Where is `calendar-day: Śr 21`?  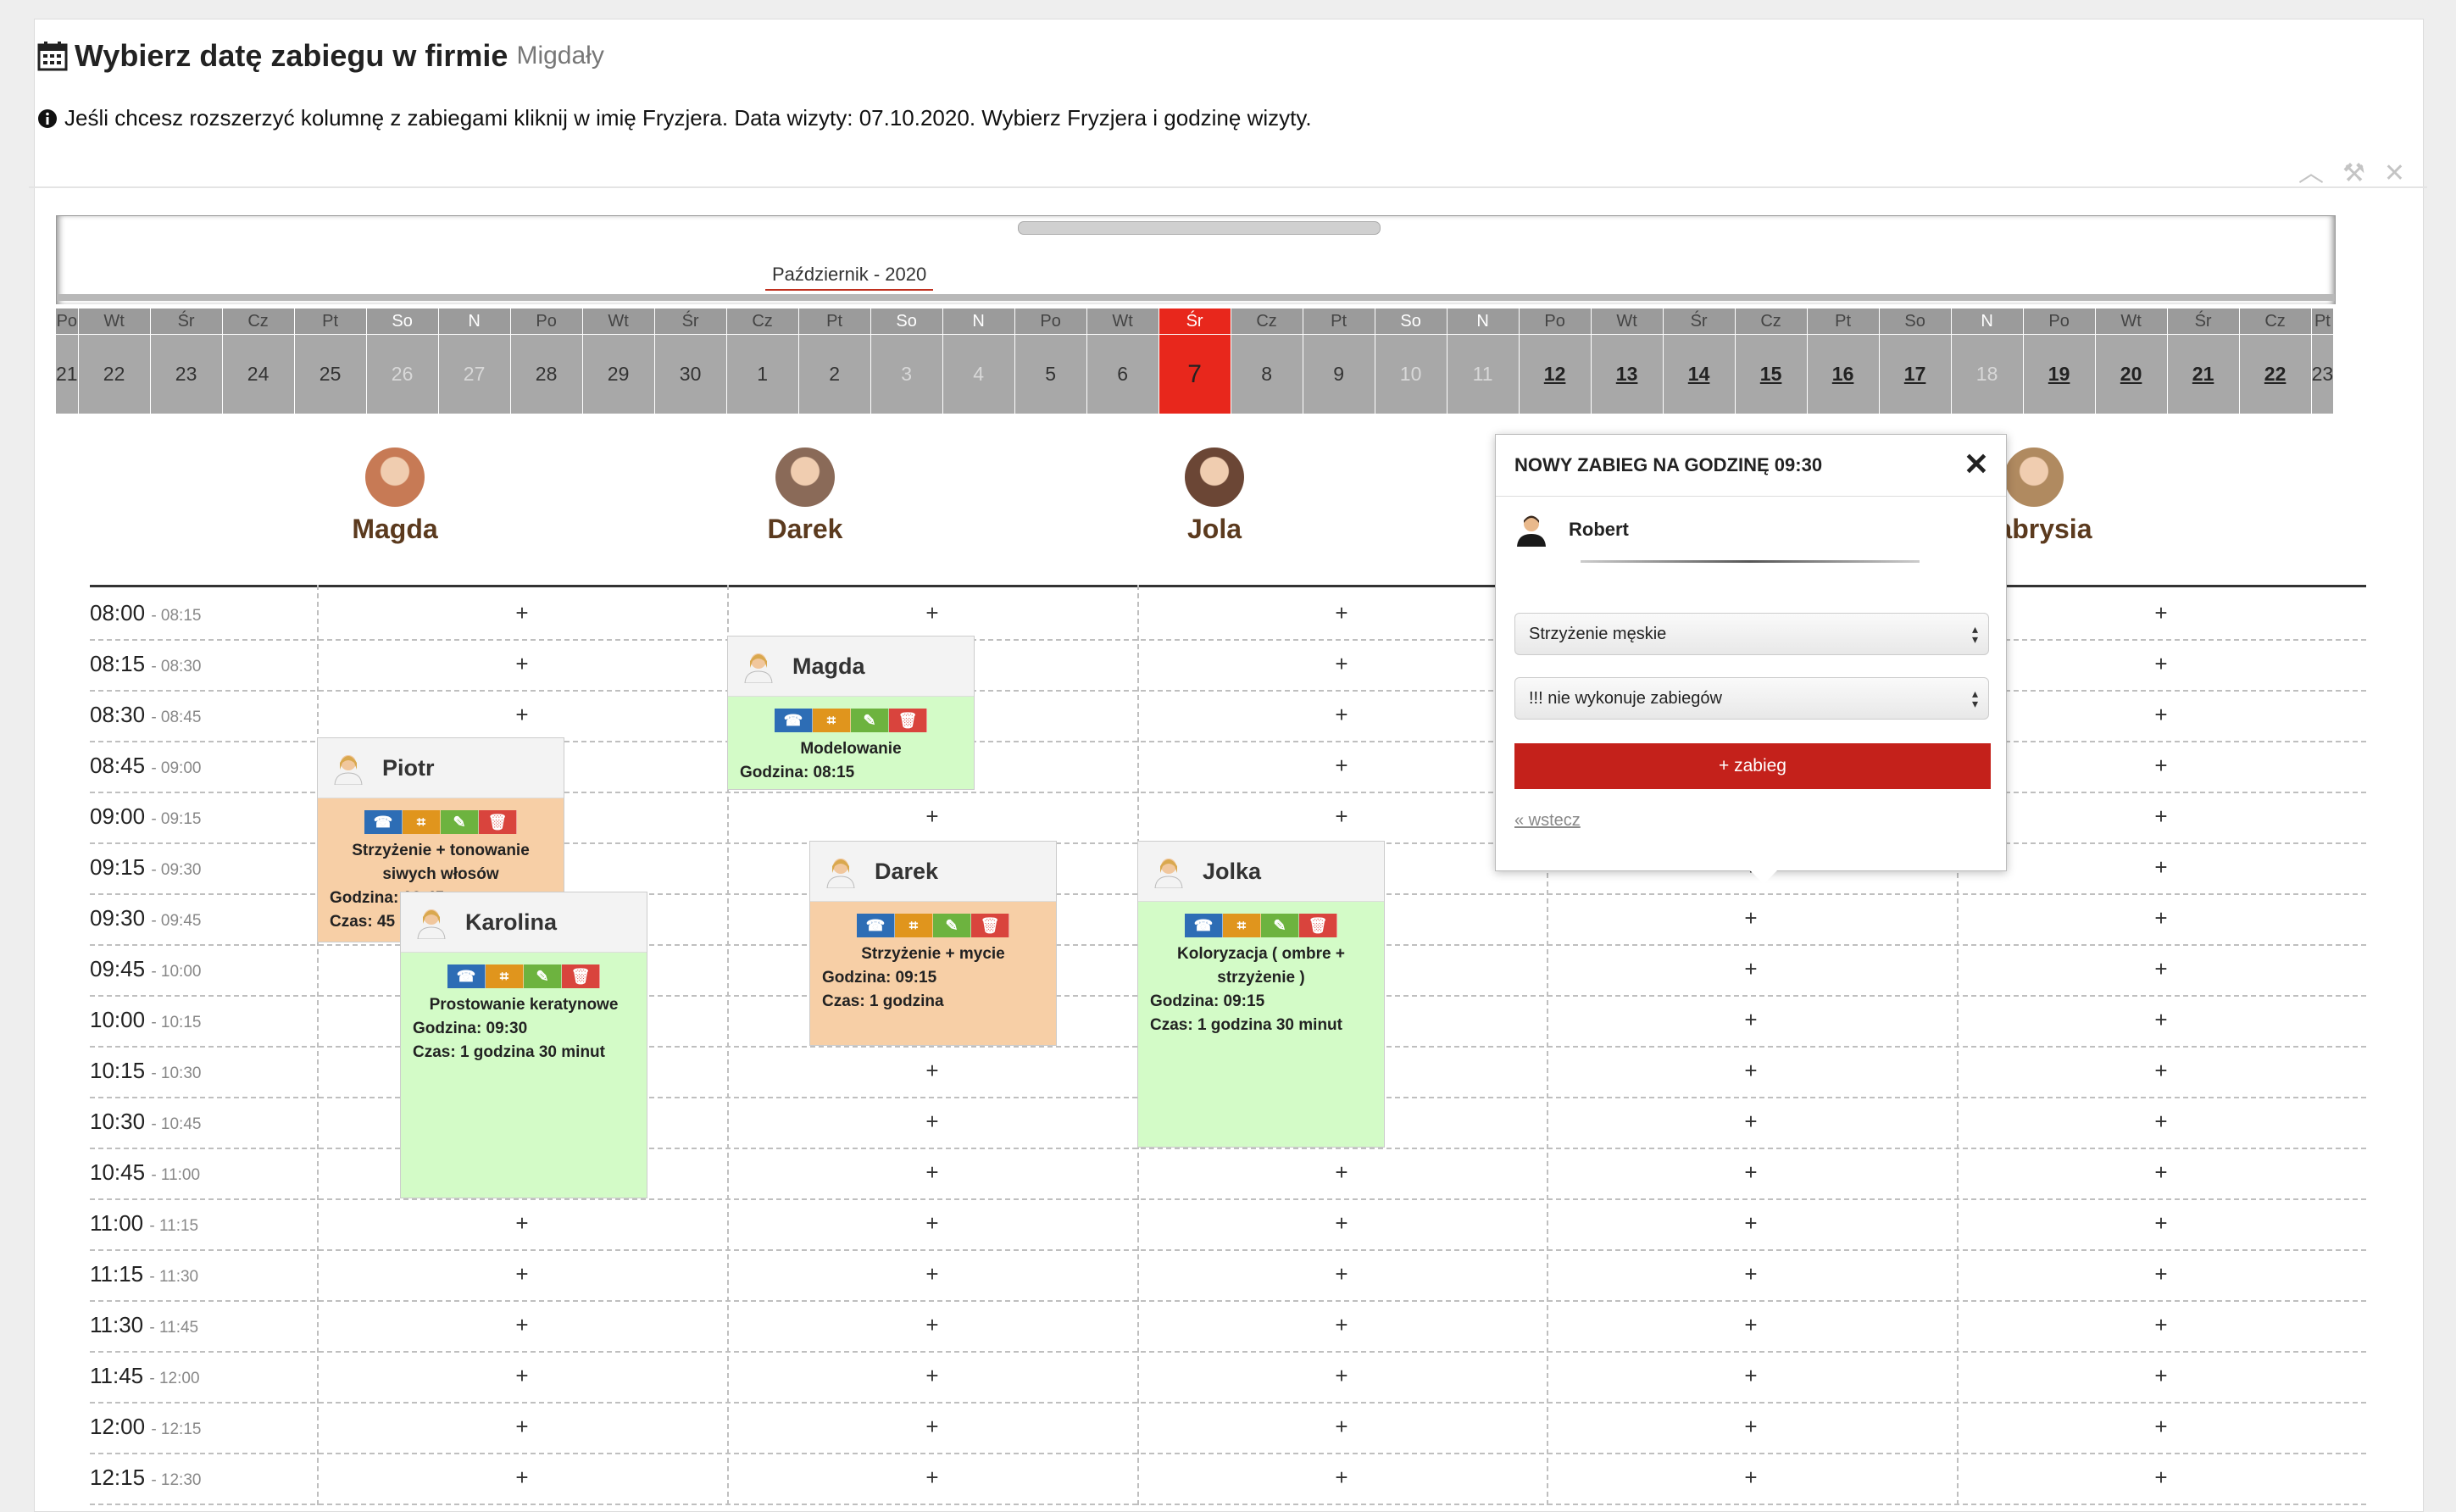
calendar-day: Śr 21 is located at coordinates (2203, 362).